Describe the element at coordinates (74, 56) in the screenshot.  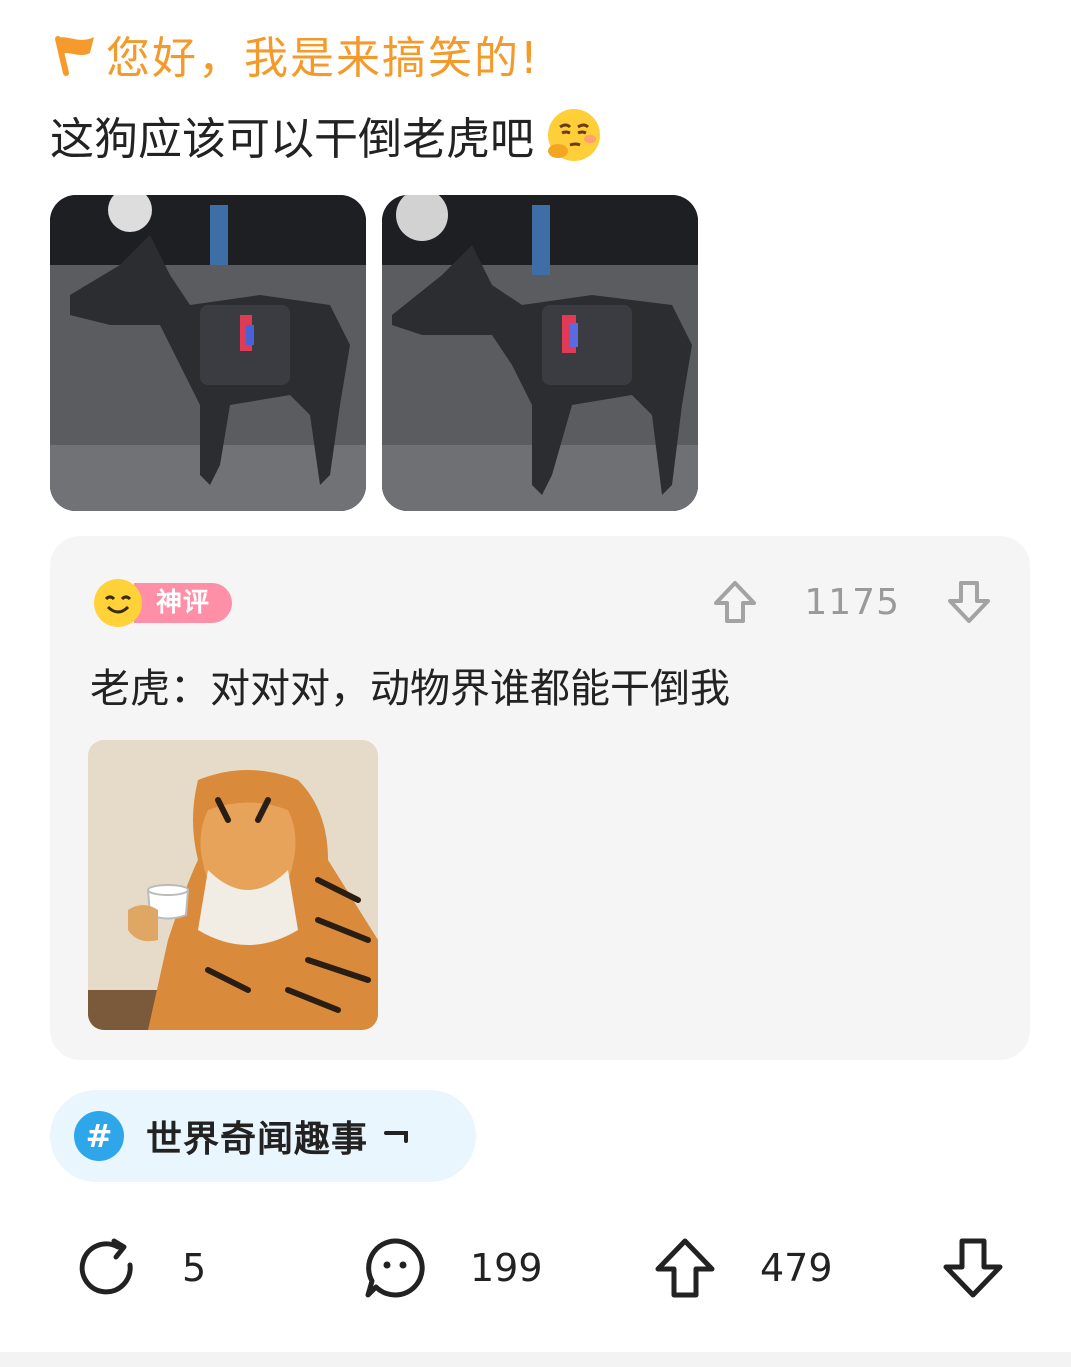
I see `flag-icon` at that location.